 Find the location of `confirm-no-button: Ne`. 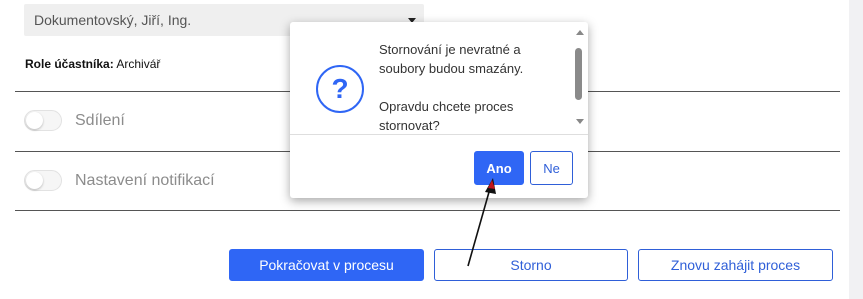

confirm-no-button: Ne is located at coordinates (551, 168).